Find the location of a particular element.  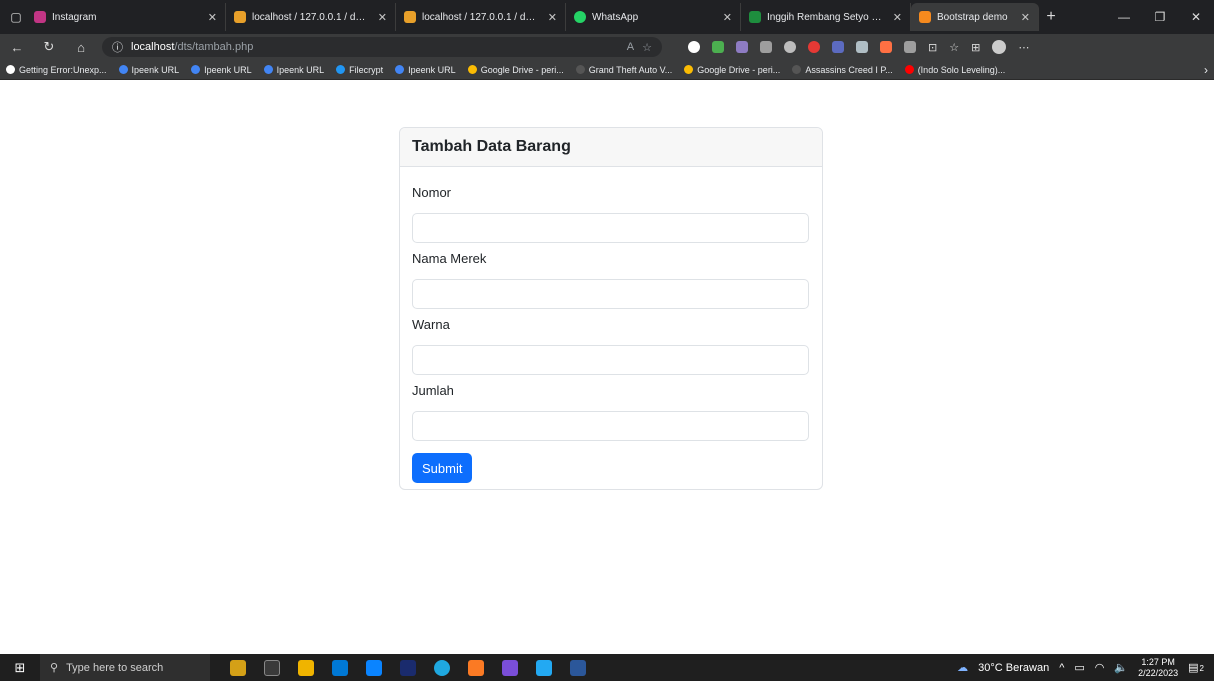

google-drive-icon is located at coordinates (689, 69).